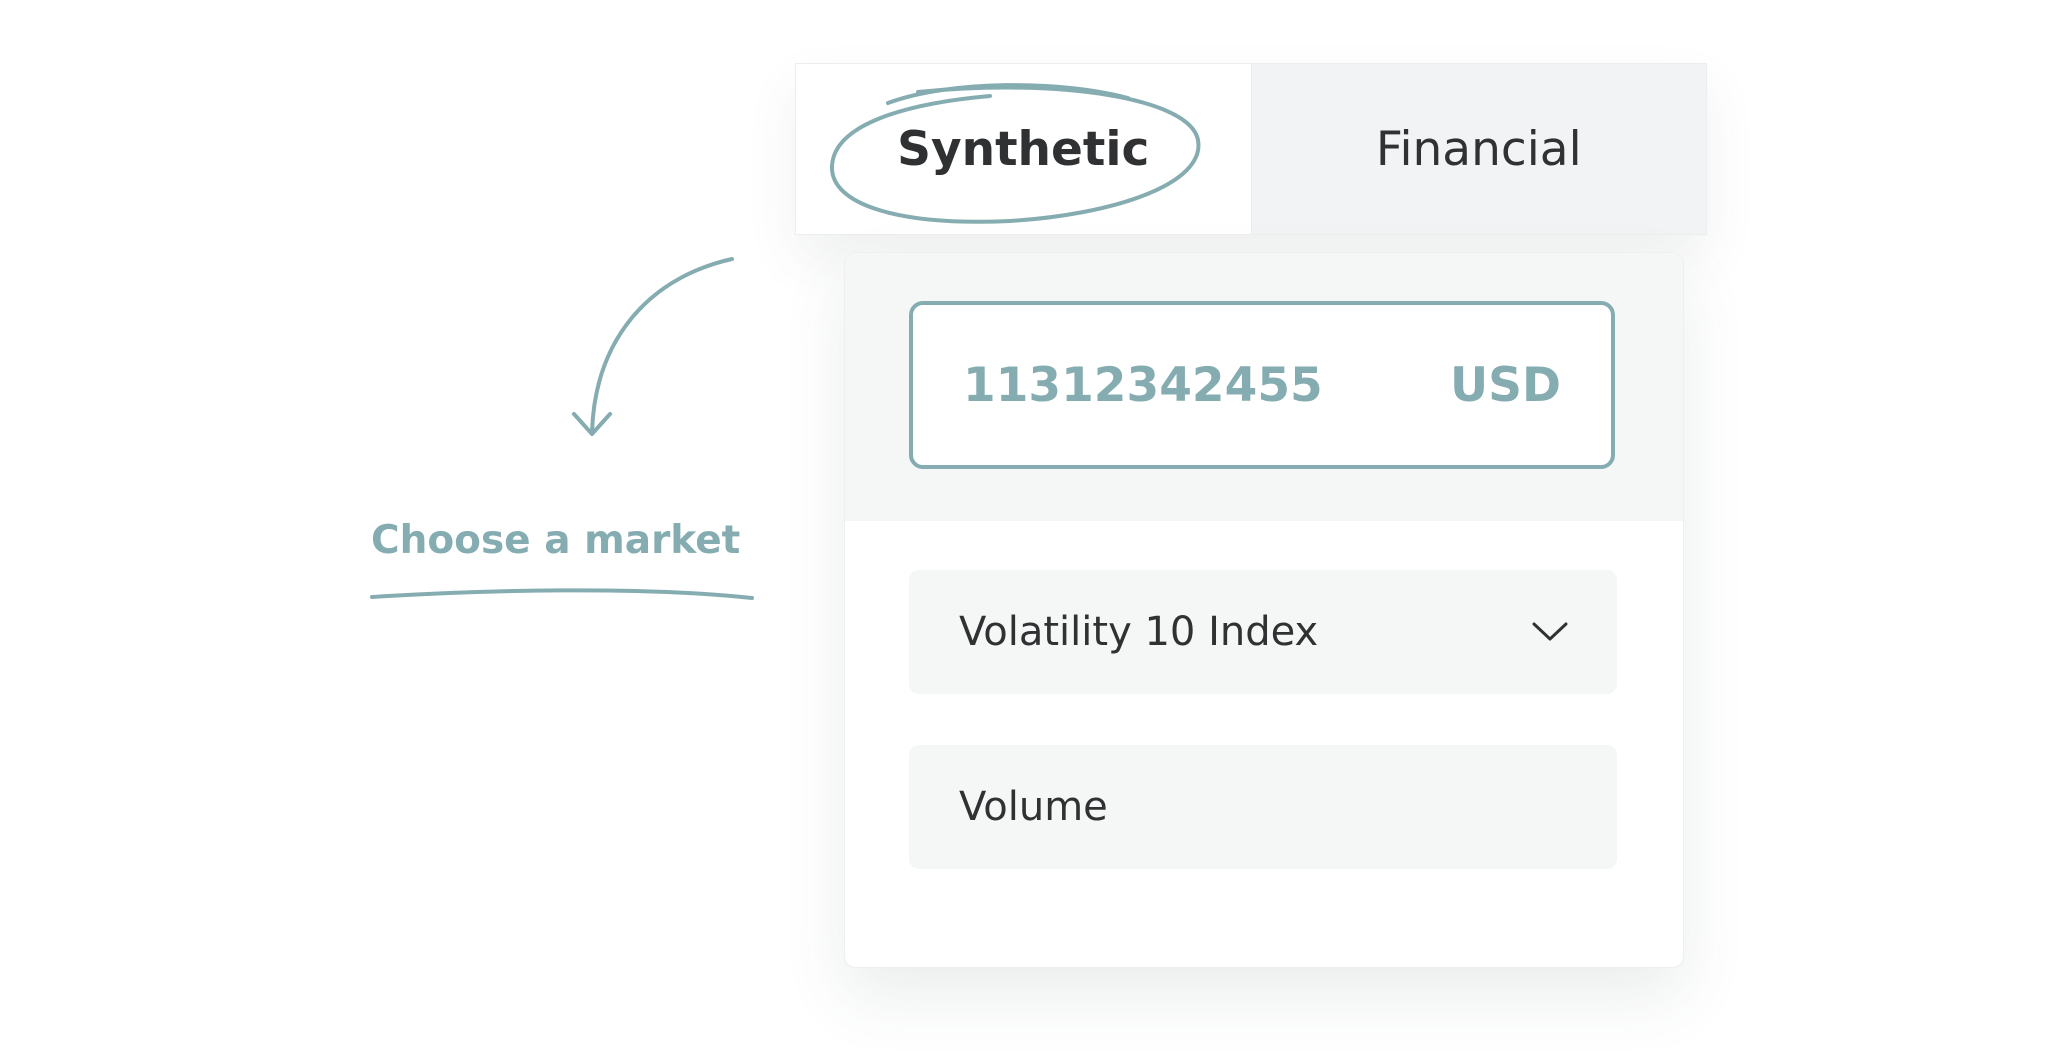 This screenshot has width=2070, height=1056. I want to click on curved-arrow-icon, so click(653, 346).